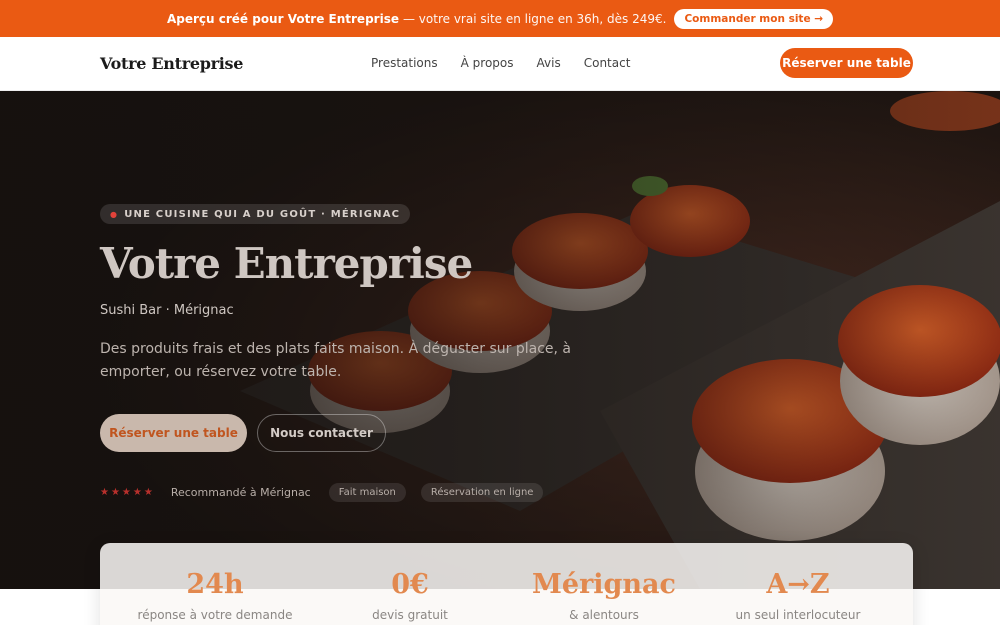  I want to click on stat-item: A→Z un seul interlocuteur, so click(798, 582).